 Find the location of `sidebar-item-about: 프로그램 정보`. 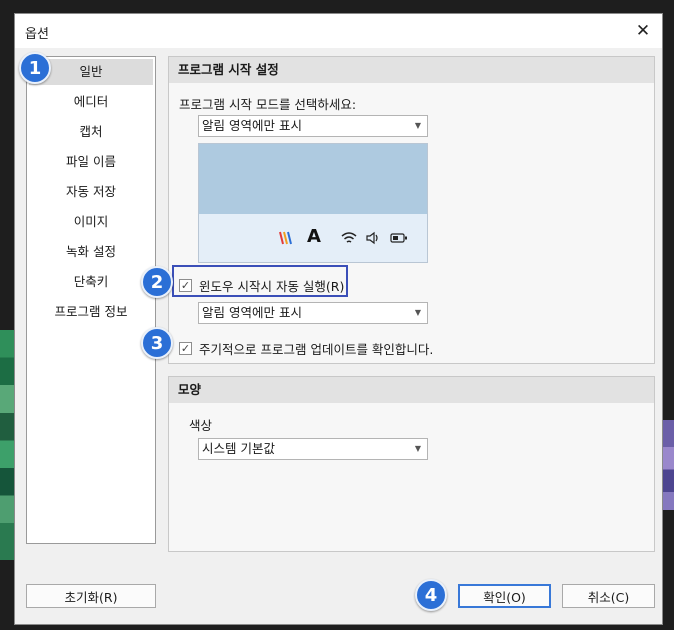

sidebar-item-about: 프로그램 정보 is located at coordinates (91, 312).